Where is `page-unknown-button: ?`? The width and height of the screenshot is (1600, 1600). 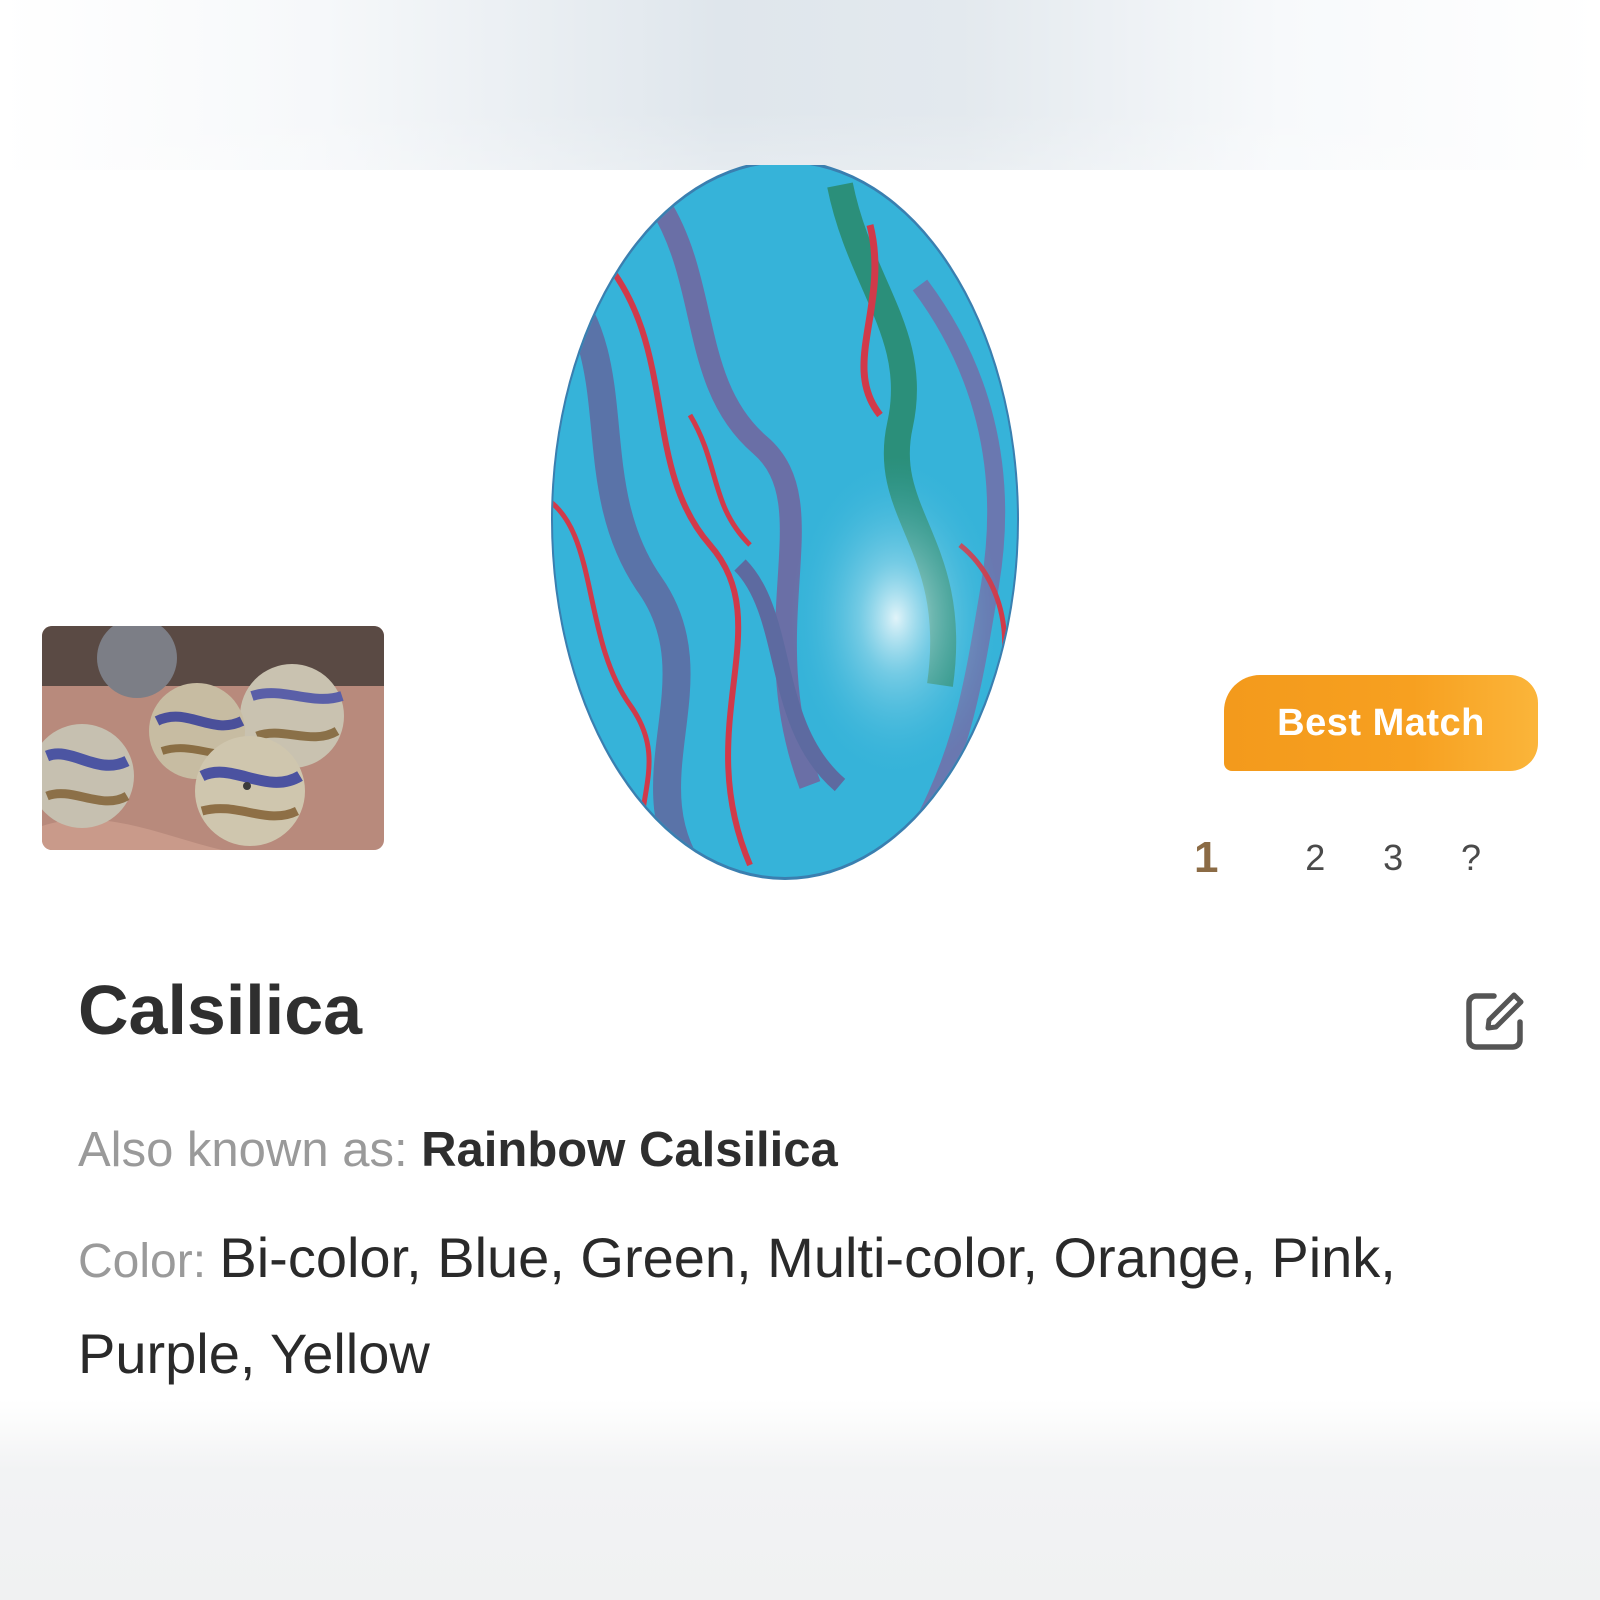 page-unknown-button: ? is located at coordinates (1471, 858).